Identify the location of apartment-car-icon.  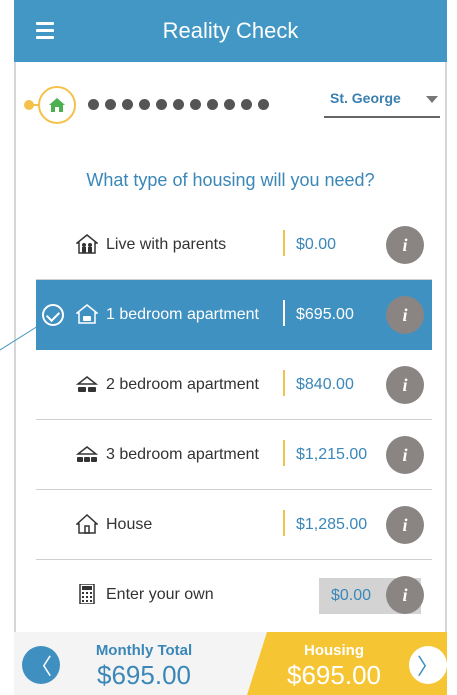
(87, 314).